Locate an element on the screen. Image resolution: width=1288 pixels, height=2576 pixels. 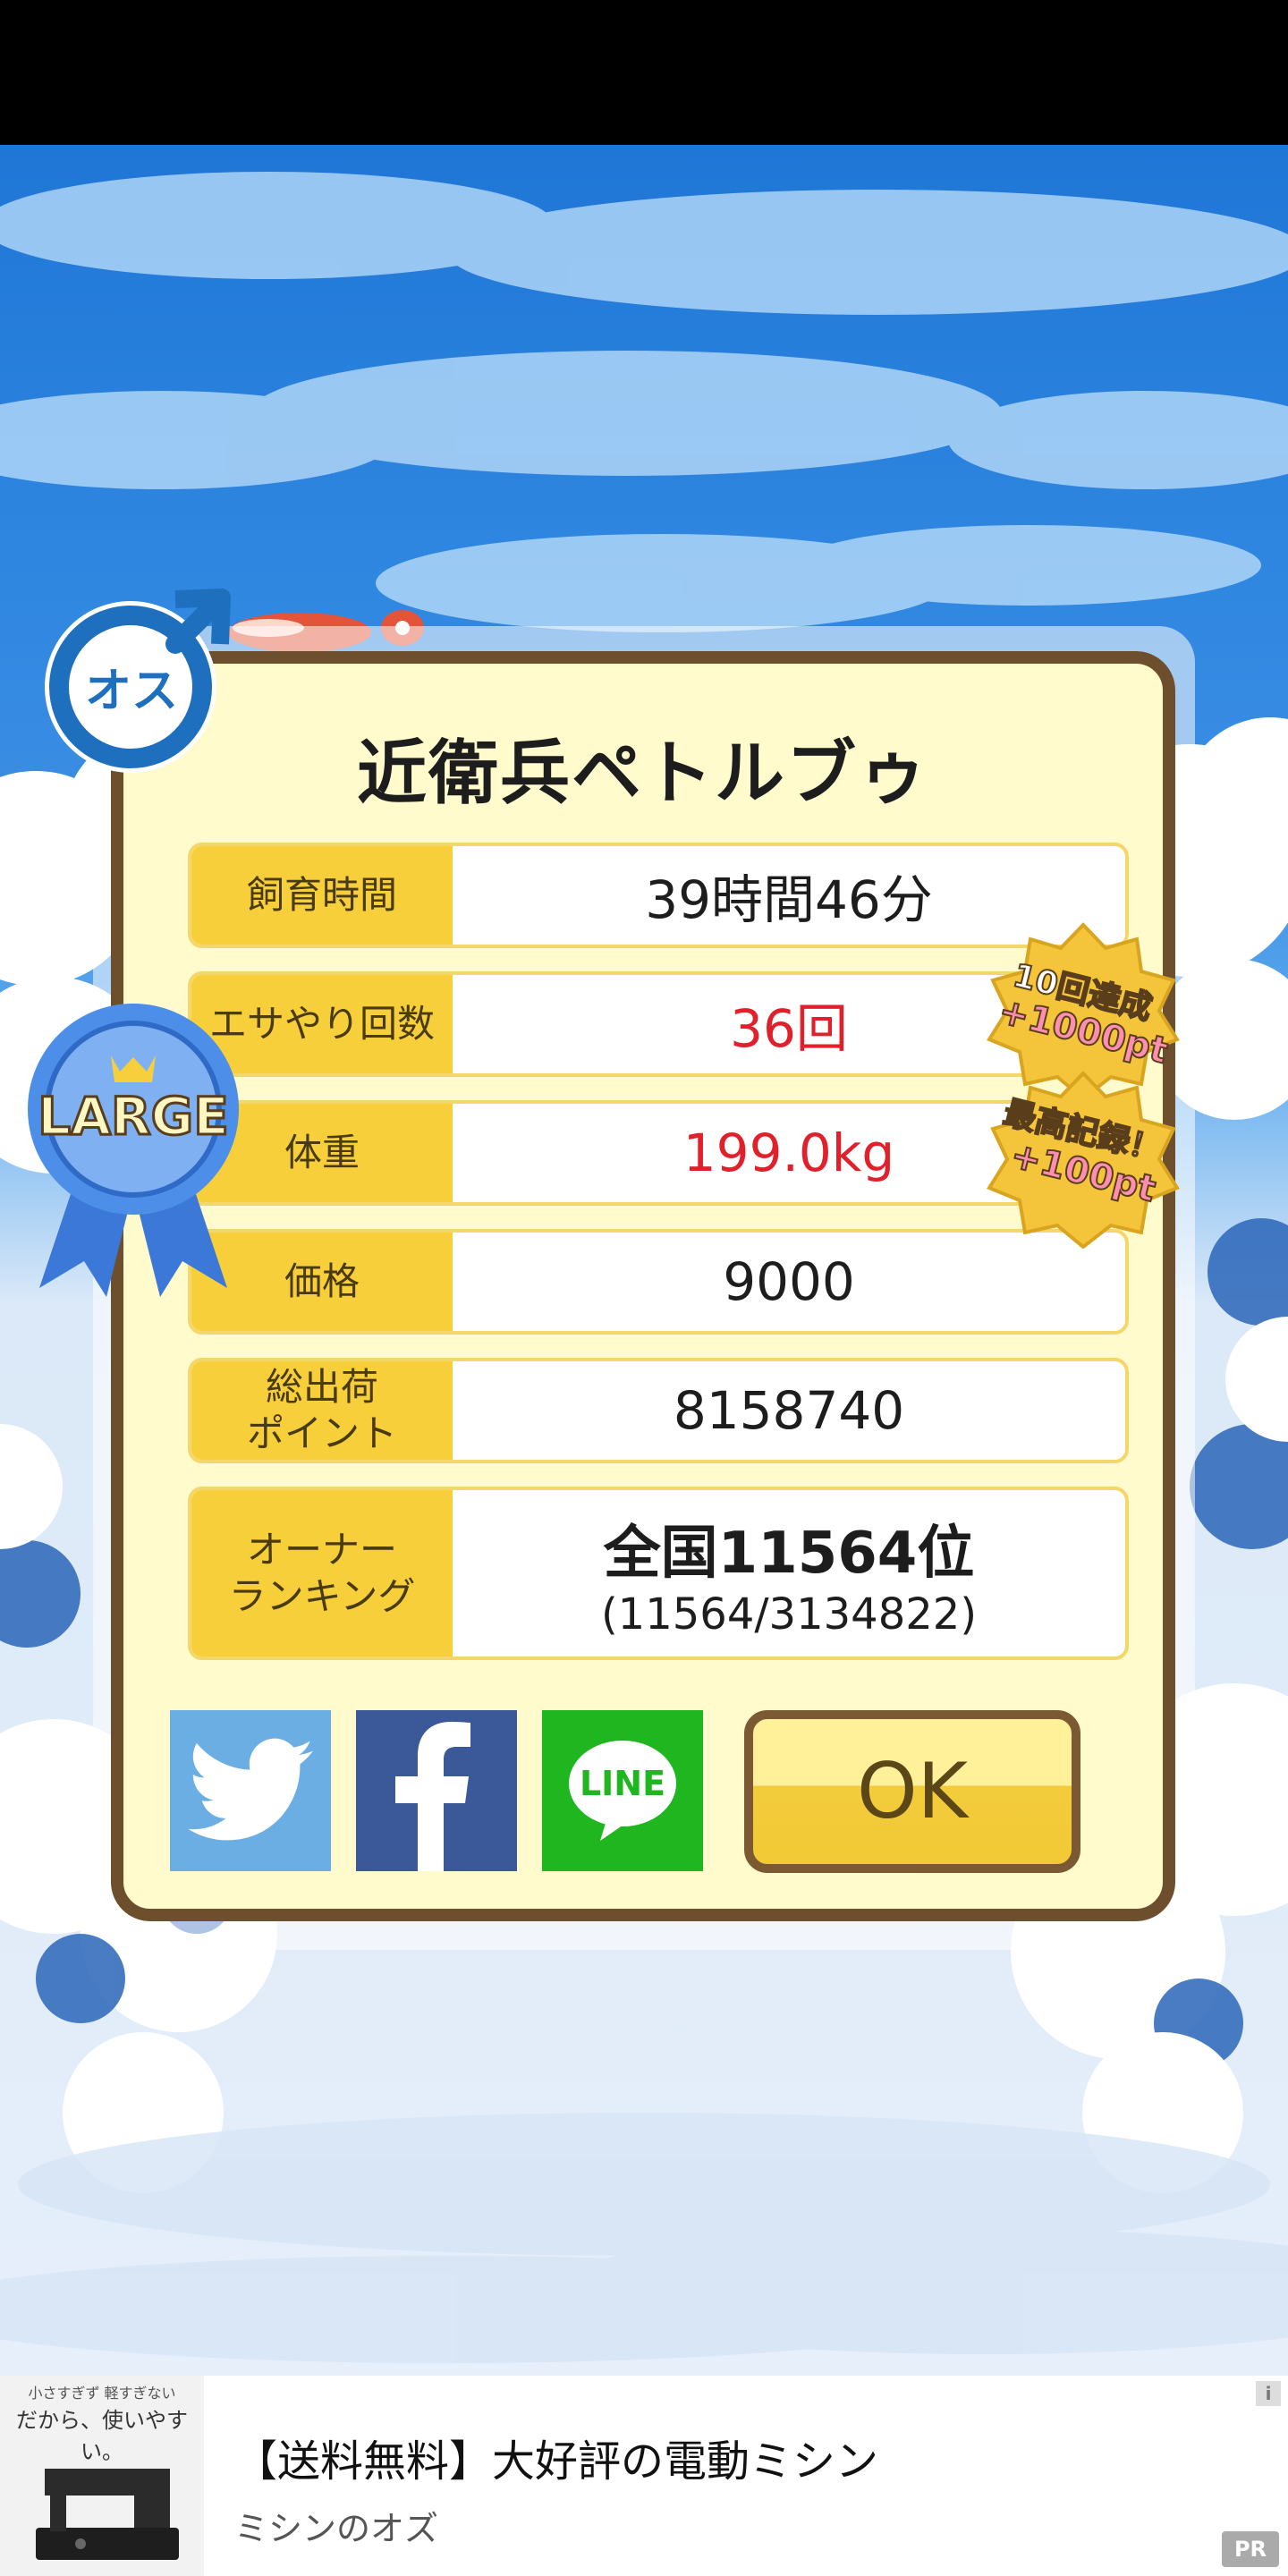
stat-label-line2: ポイント is located at coordinates (321, 1433).